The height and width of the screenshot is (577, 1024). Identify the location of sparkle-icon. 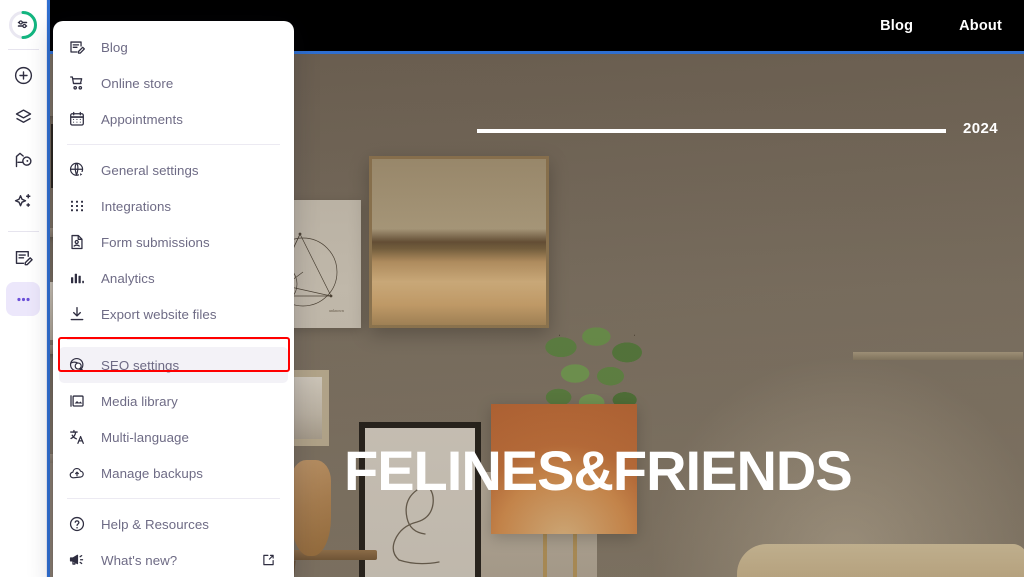
(23, 201).